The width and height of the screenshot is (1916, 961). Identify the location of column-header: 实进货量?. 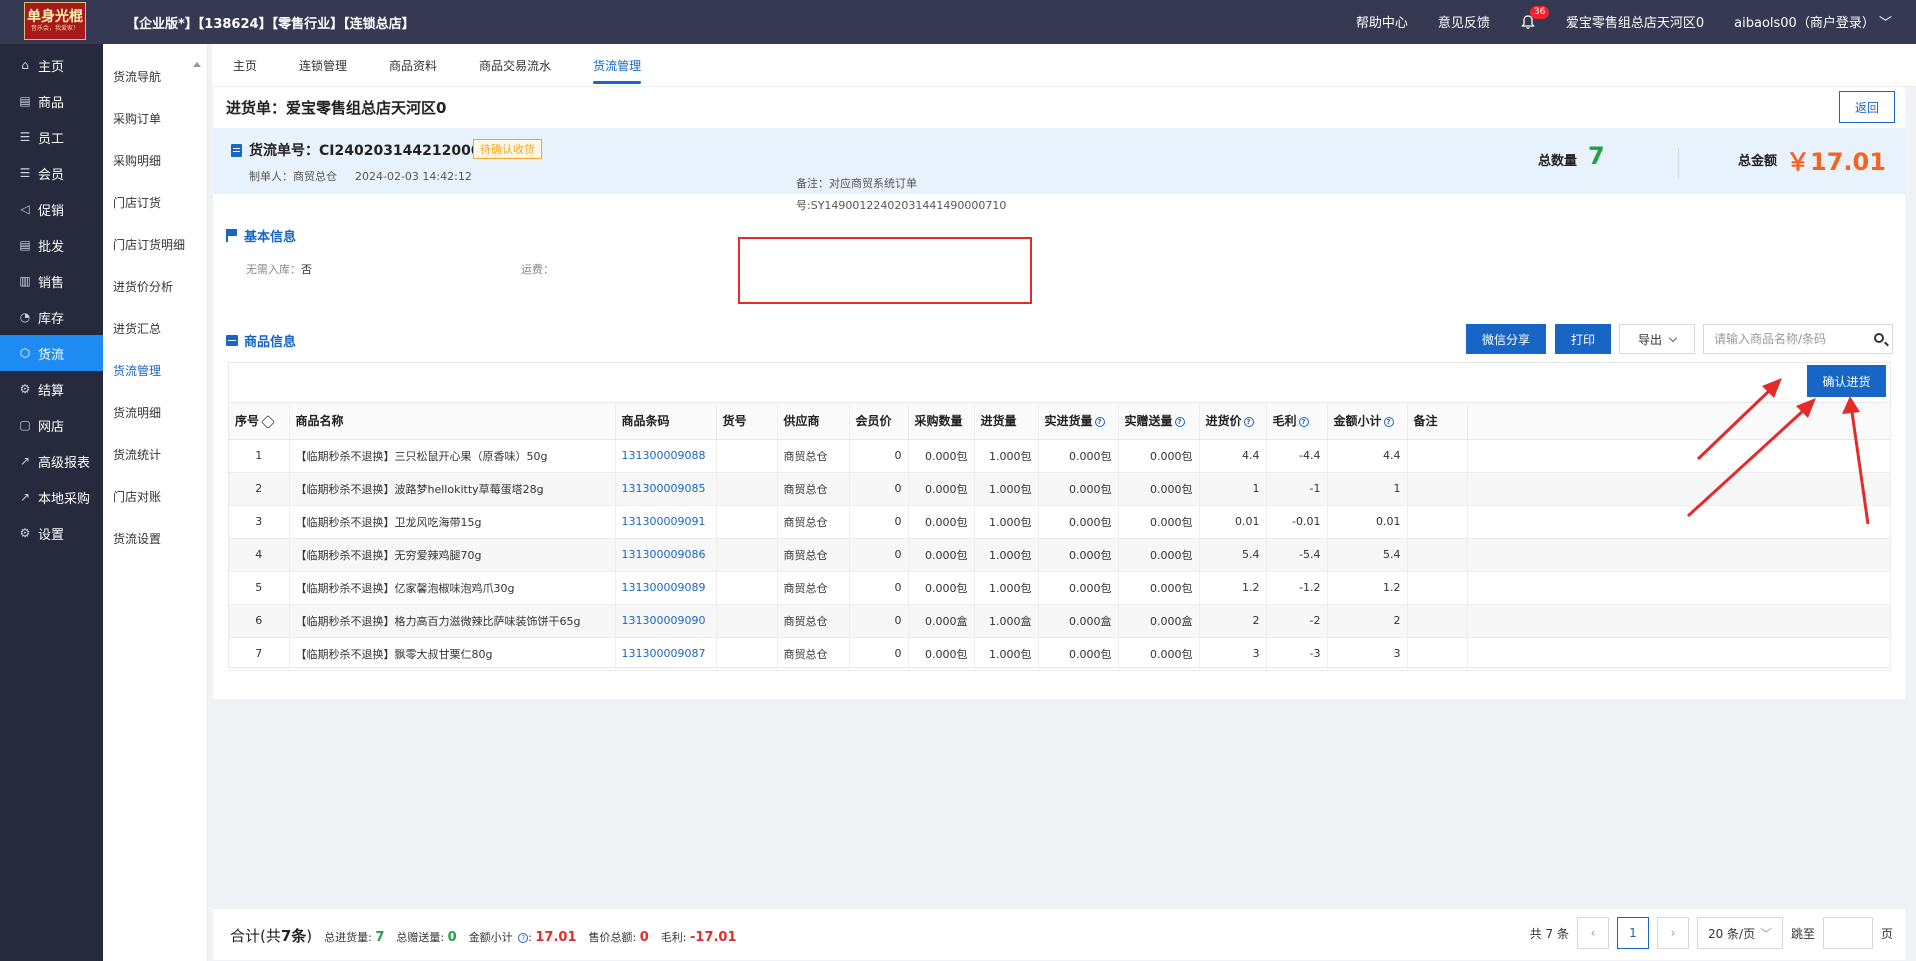
(1078, 421).